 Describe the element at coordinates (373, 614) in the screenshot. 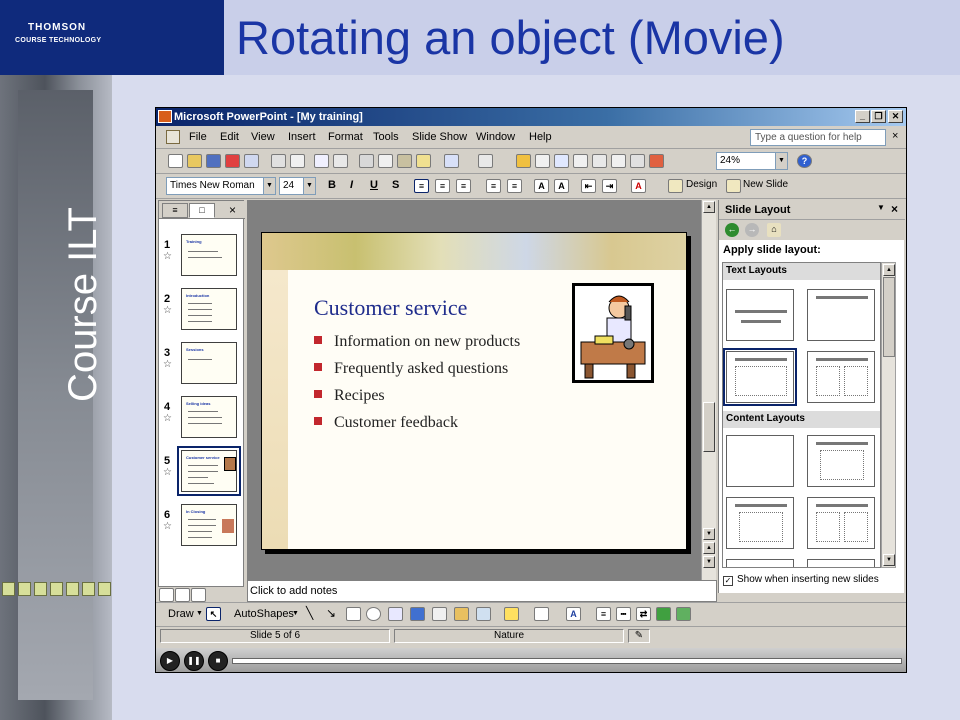

I see `oval-icon` at that location.